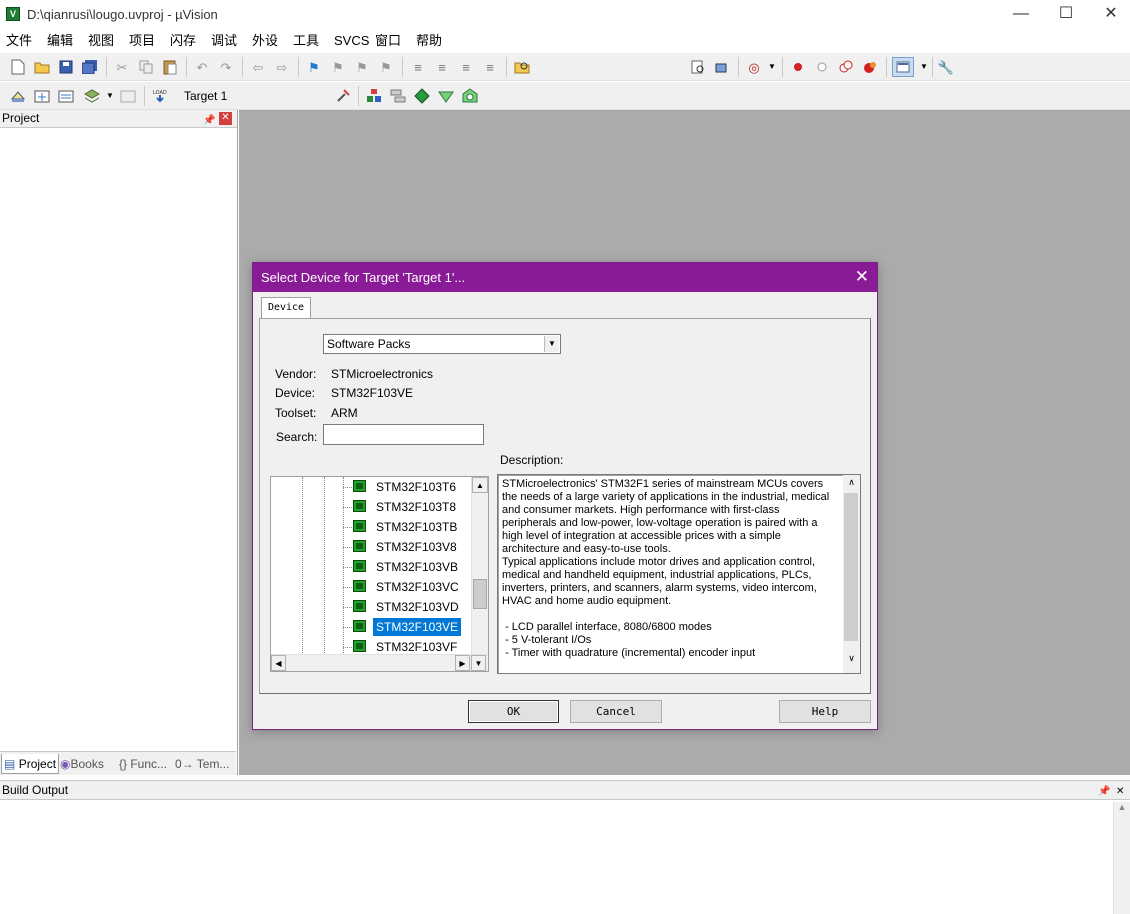 Image resolution: width=1130 pixels, height=914 pixels. What do you see at coordinates (282, 67) in the screenshot?
I see `navigate-forward-icon: ⇨` at bounding box center [282, 67].